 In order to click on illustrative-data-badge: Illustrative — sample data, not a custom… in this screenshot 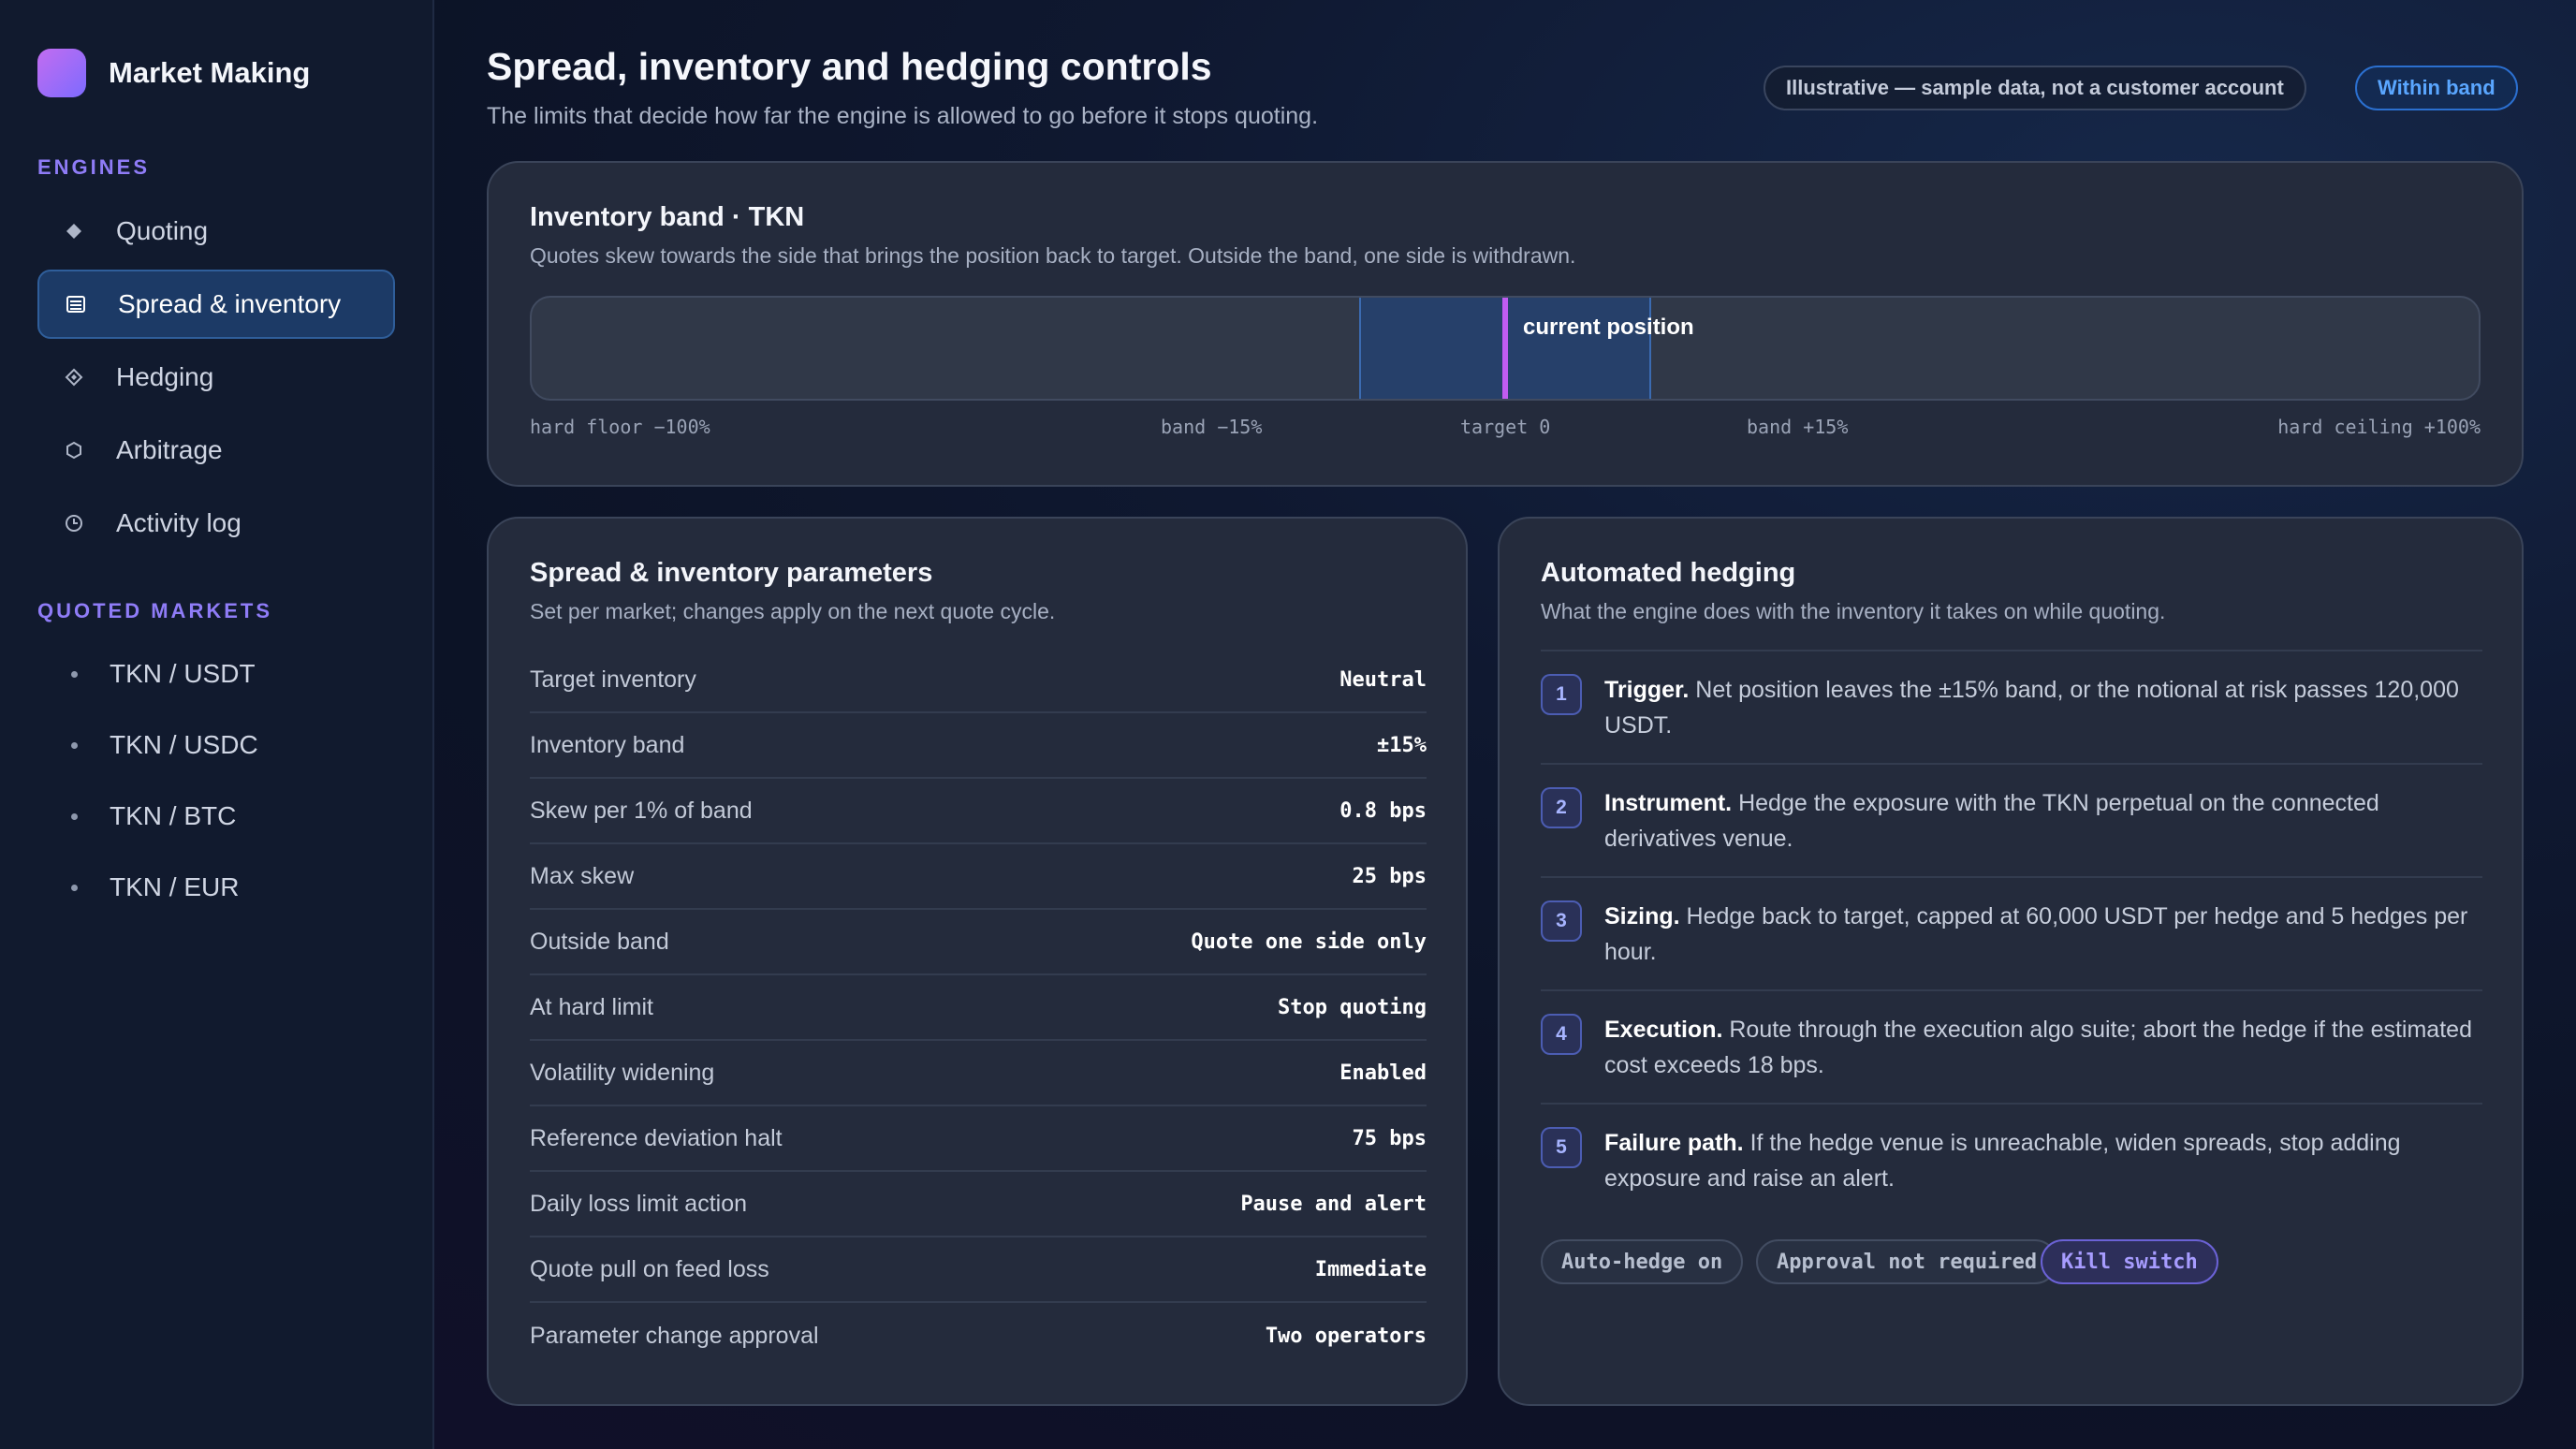, I will do `click(2035, 88)`.